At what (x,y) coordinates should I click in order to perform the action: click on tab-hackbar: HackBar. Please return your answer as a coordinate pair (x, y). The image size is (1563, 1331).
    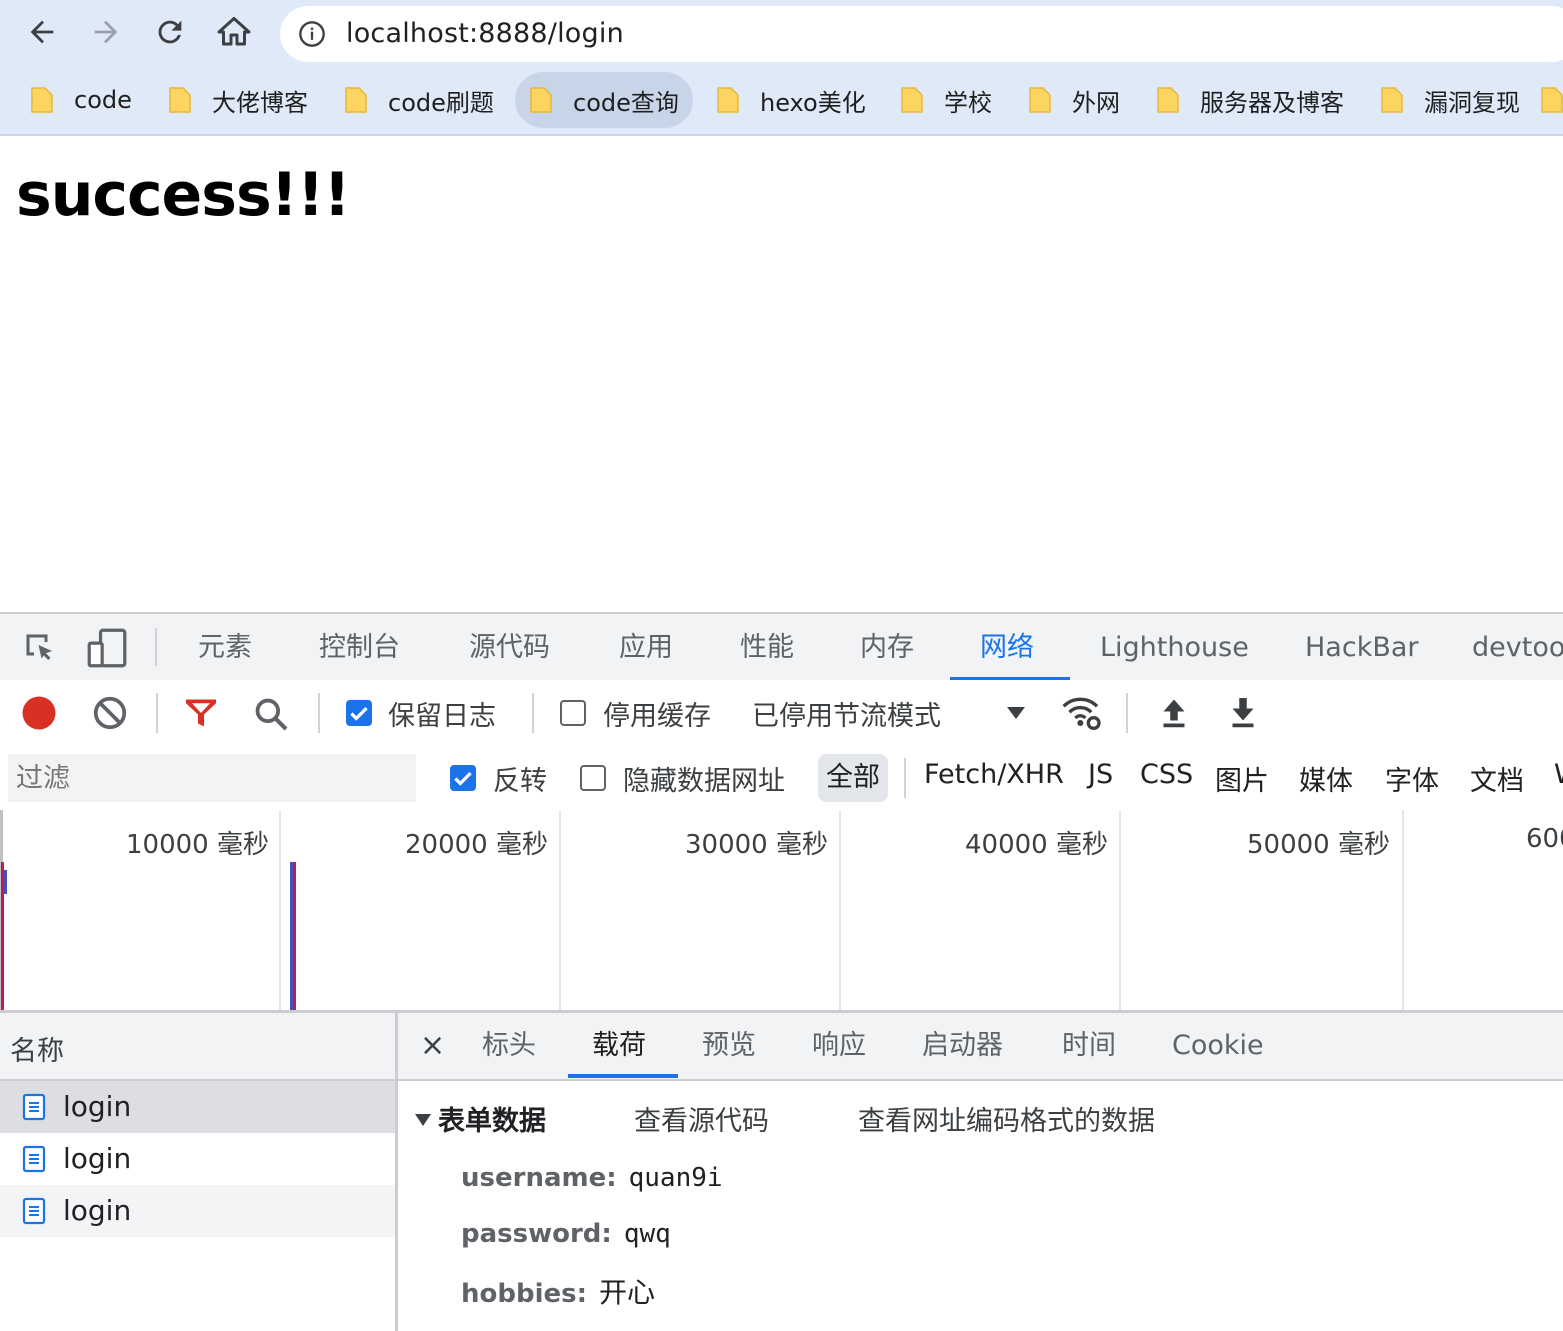
    Looking at the image, I should click on (1362, 648).